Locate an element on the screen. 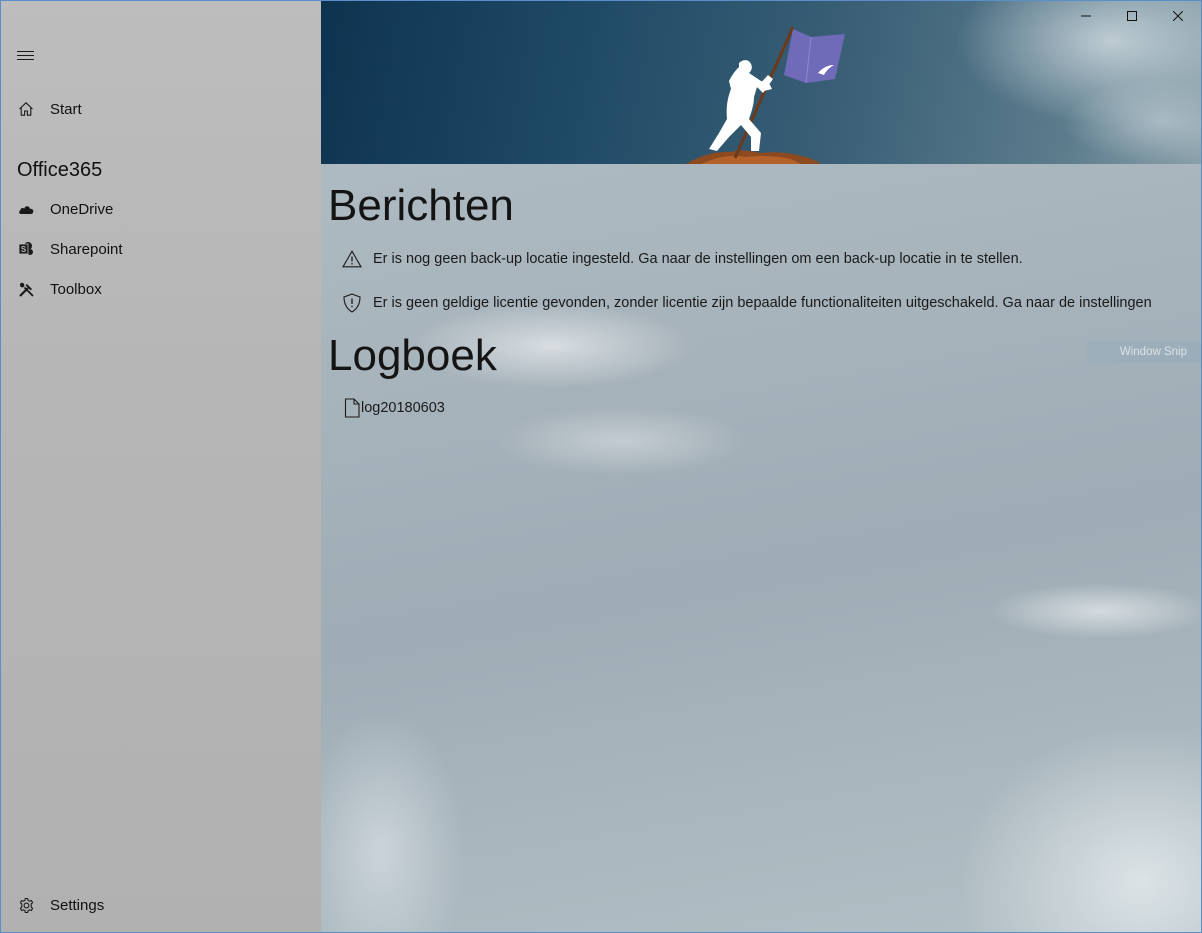 Image resolution: width=1202 pixels, height=933 pixels. window-controls is located at coordinates (1132, 17).